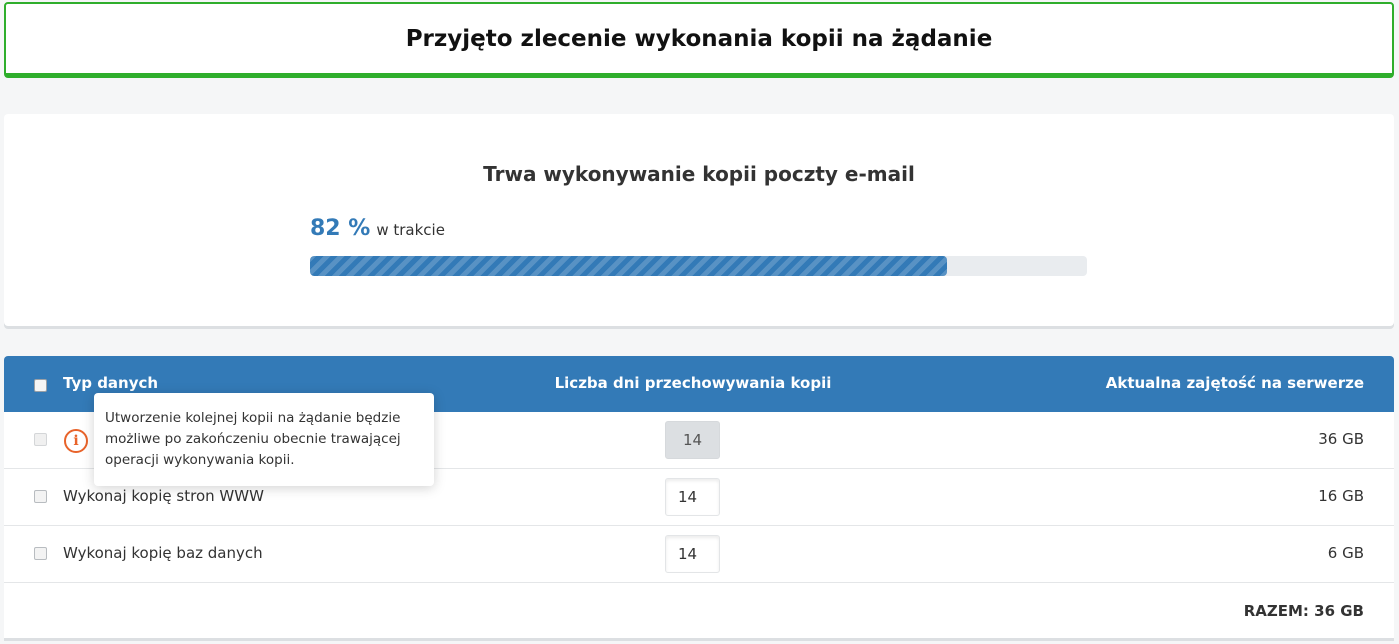 This screenshot has height=644, width=1399. I want to click on progress-bar-fill, so click(629, 266).